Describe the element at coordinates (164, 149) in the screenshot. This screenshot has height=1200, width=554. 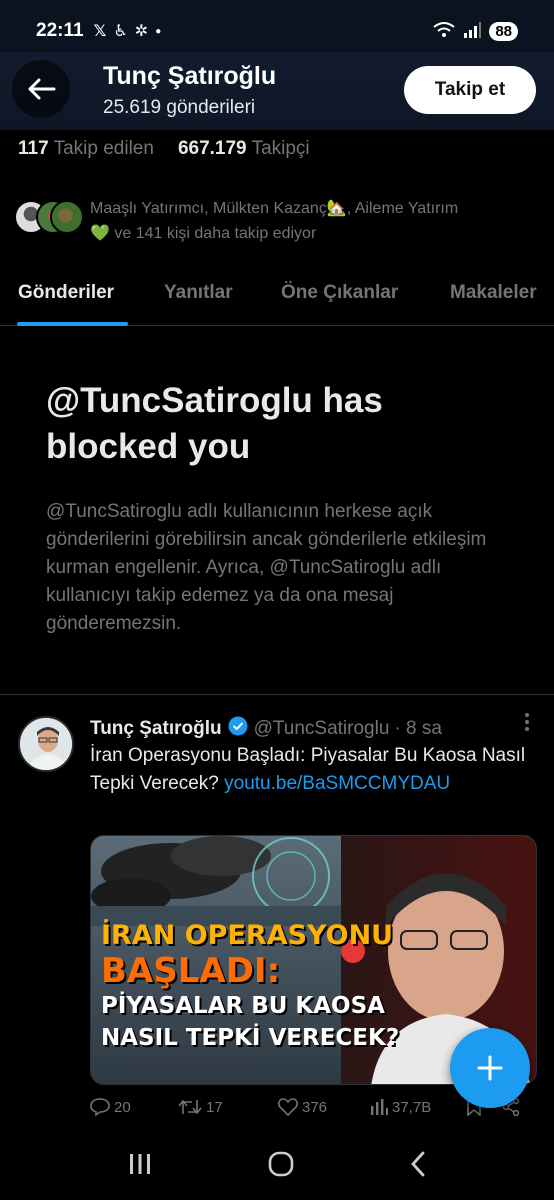
I see `follow-stats: 117 Takip edilen 667.179 Takipçi` at that location.